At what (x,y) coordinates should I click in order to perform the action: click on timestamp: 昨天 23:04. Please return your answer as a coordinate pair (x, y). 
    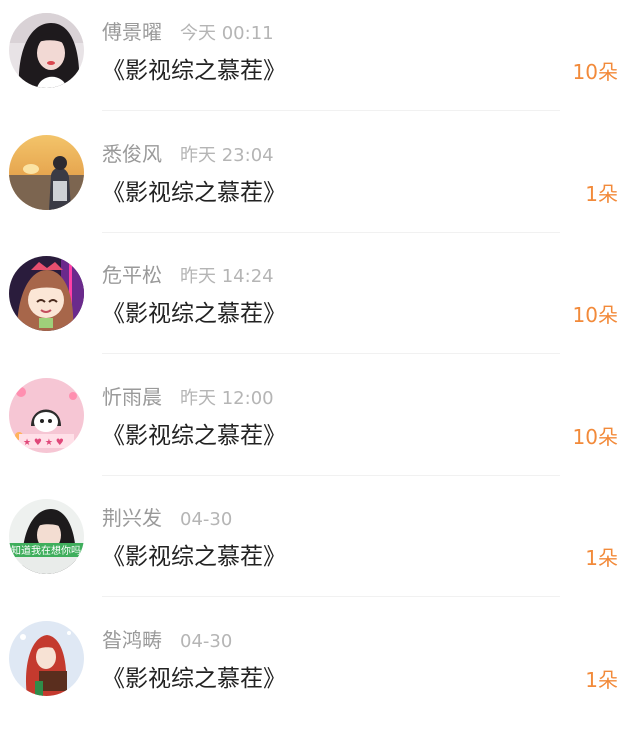
    Looking at the image, I should click on (227, 155).